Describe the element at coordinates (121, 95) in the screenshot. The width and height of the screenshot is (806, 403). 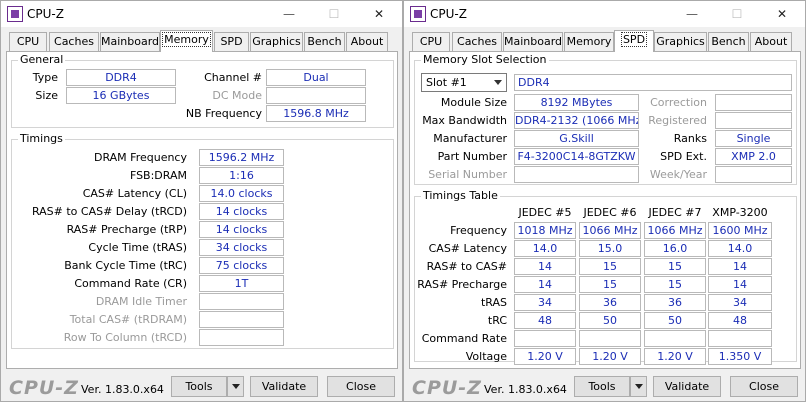
I see `size-value: 16 GBytes` at that location.